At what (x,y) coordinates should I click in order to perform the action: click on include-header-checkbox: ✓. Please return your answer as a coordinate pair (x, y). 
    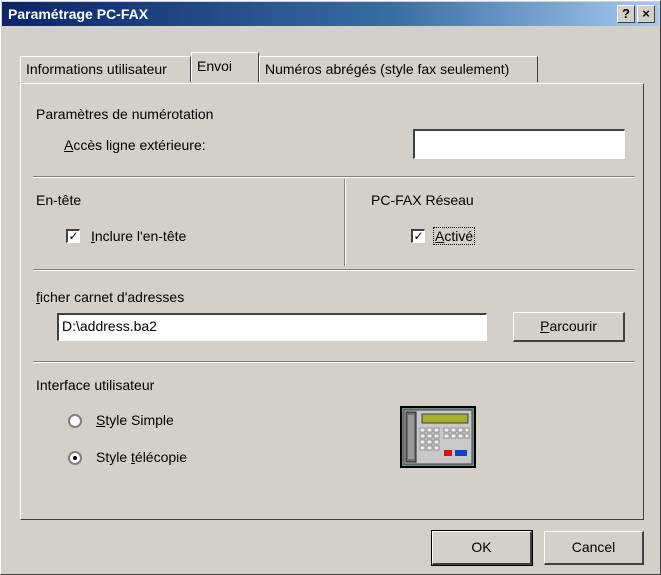
    Looking at the image, I should click on (73, 236).